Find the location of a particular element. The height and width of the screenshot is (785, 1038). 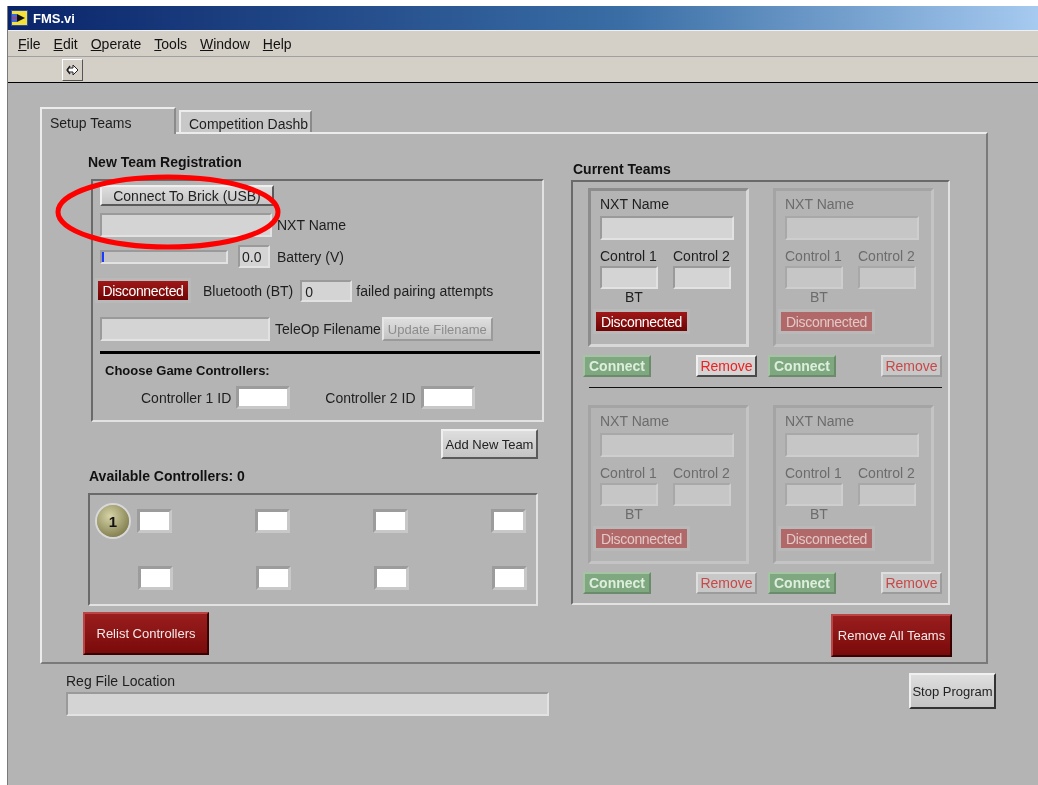

run-continuously-button is located at coordinates (72, 69).